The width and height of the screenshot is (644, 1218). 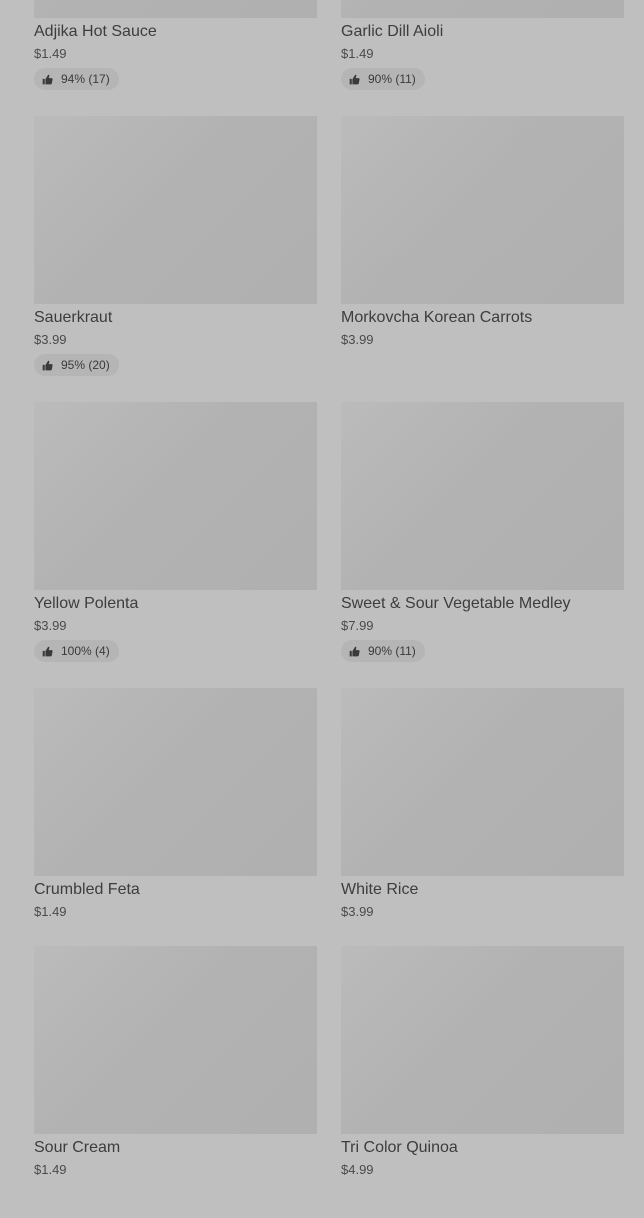 I want to click on product-name: White Rice, so click(x=379, y=890).